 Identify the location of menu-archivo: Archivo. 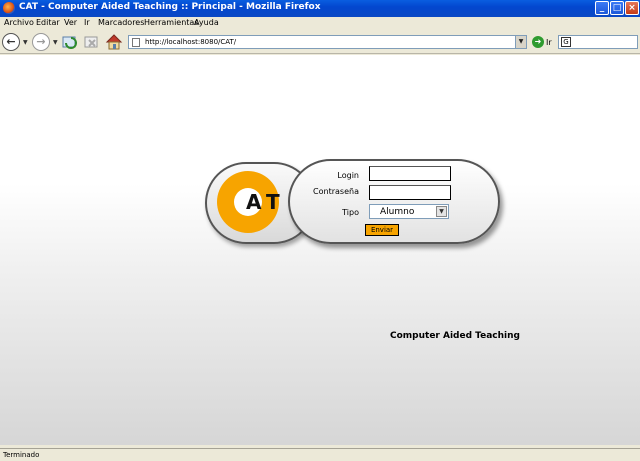
(19, 22).